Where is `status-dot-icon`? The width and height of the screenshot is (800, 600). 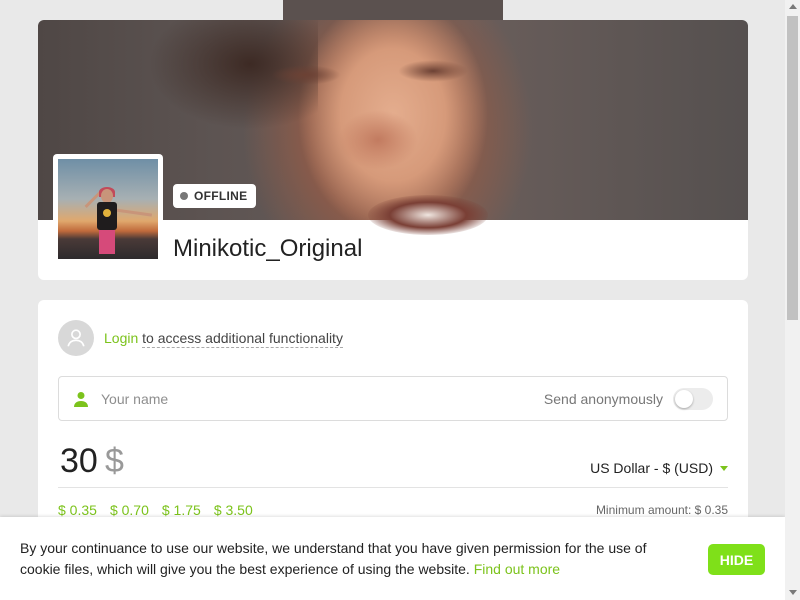
status-dot-icon is located at coordinates (184, 196).